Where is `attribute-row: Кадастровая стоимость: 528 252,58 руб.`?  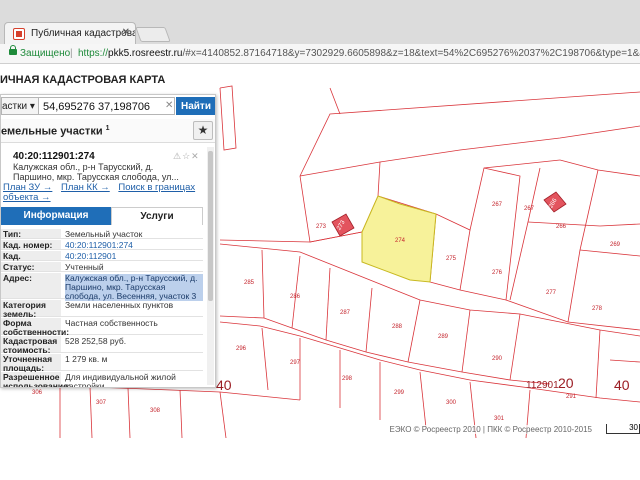
attribute-row: Кадастровая стоимость: 528 252,58 руб. is located at coordinates (102, 345).